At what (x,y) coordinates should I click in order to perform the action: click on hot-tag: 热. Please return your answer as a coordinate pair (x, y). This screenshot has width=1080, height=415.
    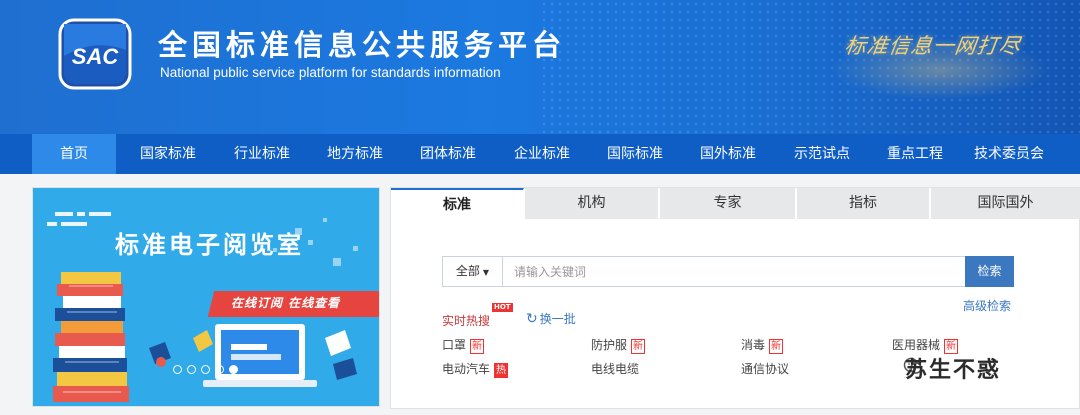
    Looking at the image, I should click on (501, 370).